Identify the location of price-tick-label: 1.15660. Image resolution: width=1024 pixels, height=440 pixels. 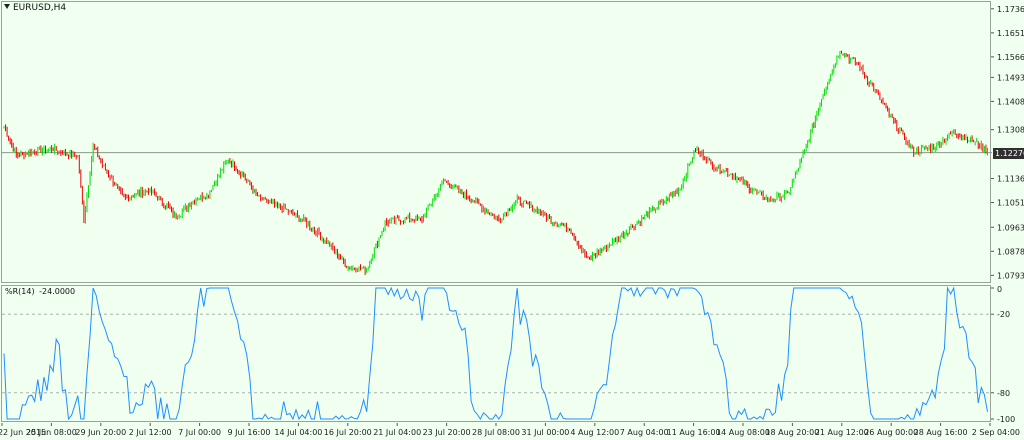
(1010, 57).